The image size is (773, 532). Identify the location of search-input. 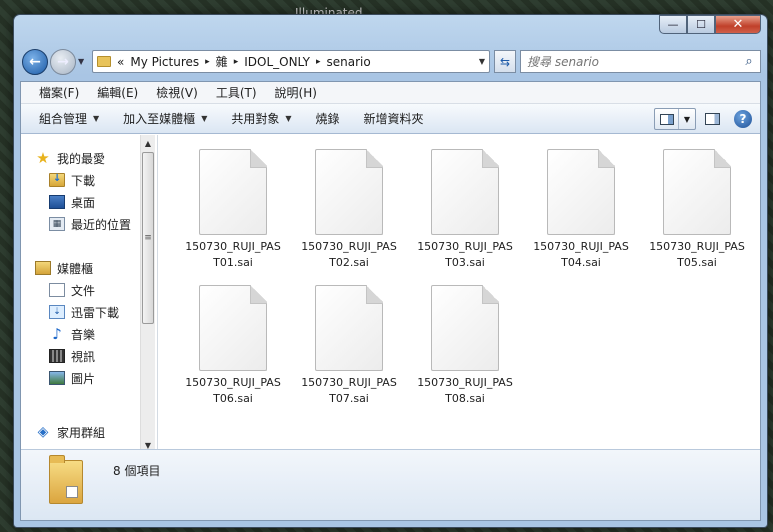
(629, 61).